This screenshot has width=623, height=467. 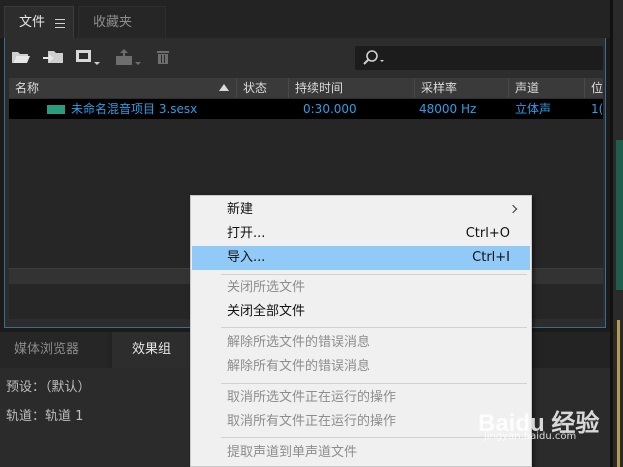 What do you see at coordinates (361, 312) in the screenshot?
I see `menu-item-close-all: 关闭全部文件` at bounding box center [361, 312].